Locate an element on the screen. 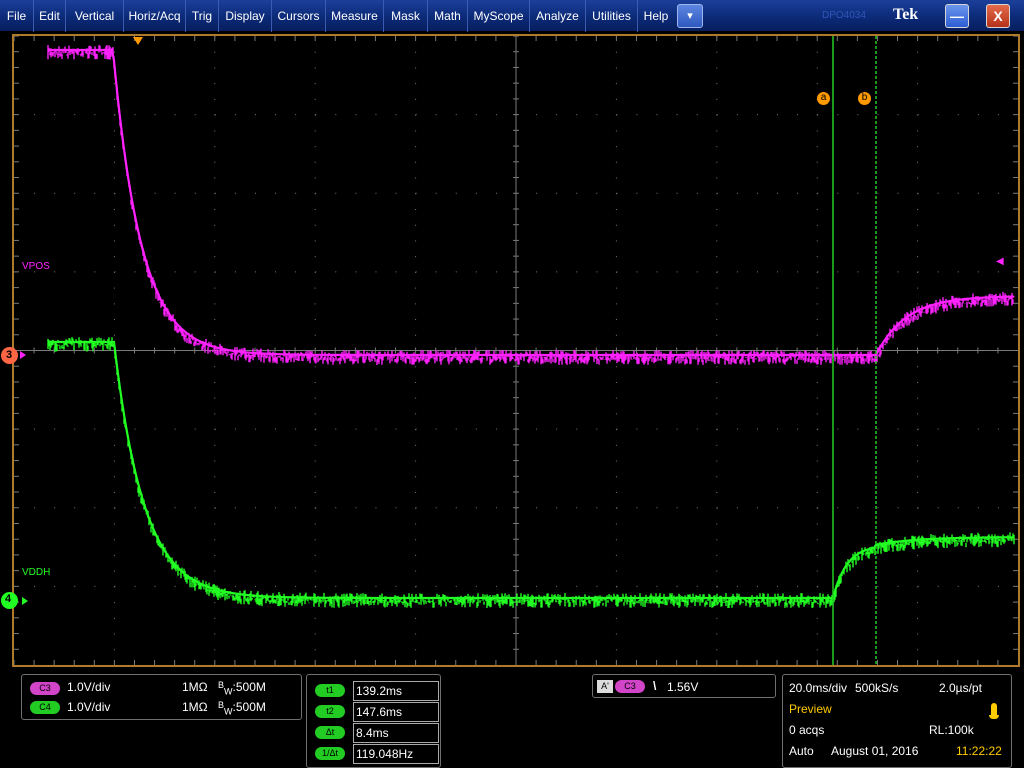  trigger-level-icon: ◀ is located at coordinates (1000, 261).